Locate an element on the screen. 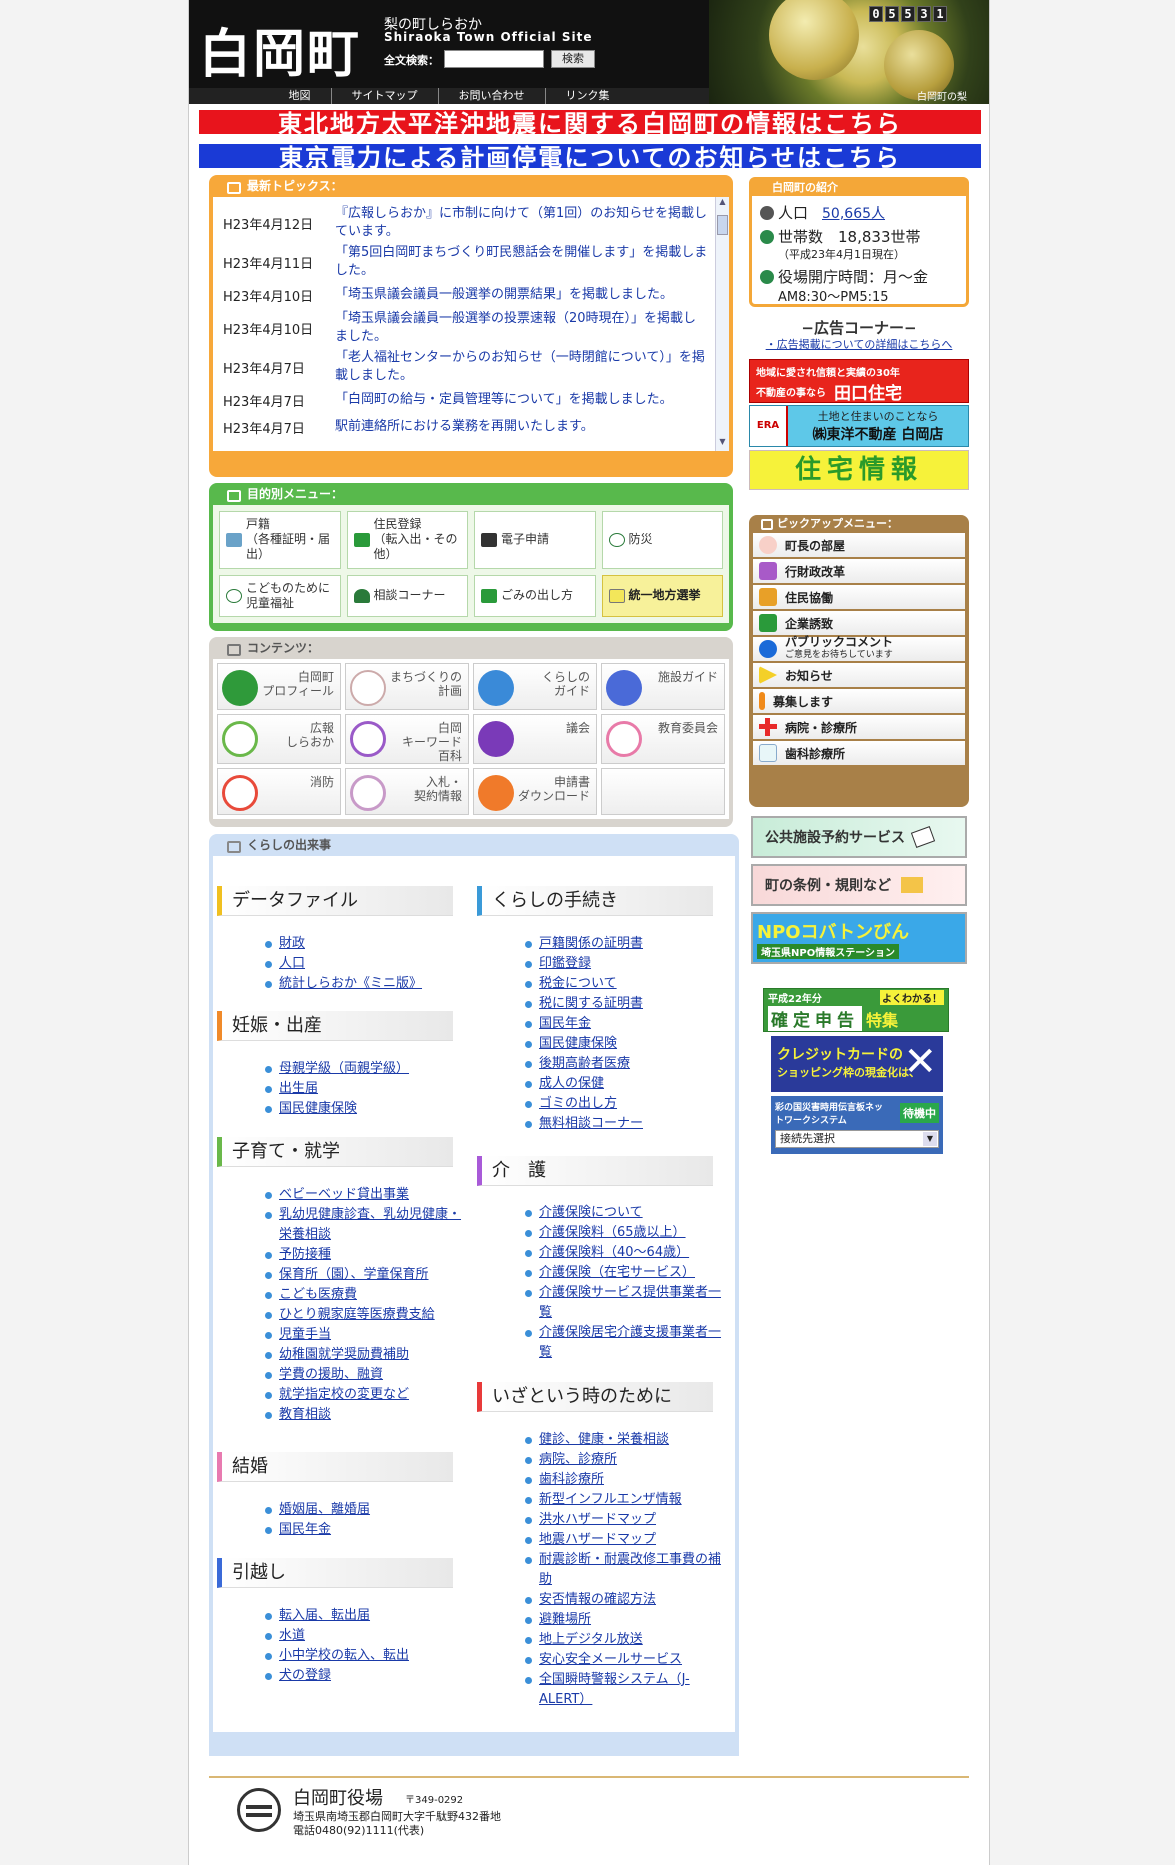 The width and height of the screenshot is (1175, 1865). content-living-guide: くらしの ガイド is located at coordinates (535, 686).